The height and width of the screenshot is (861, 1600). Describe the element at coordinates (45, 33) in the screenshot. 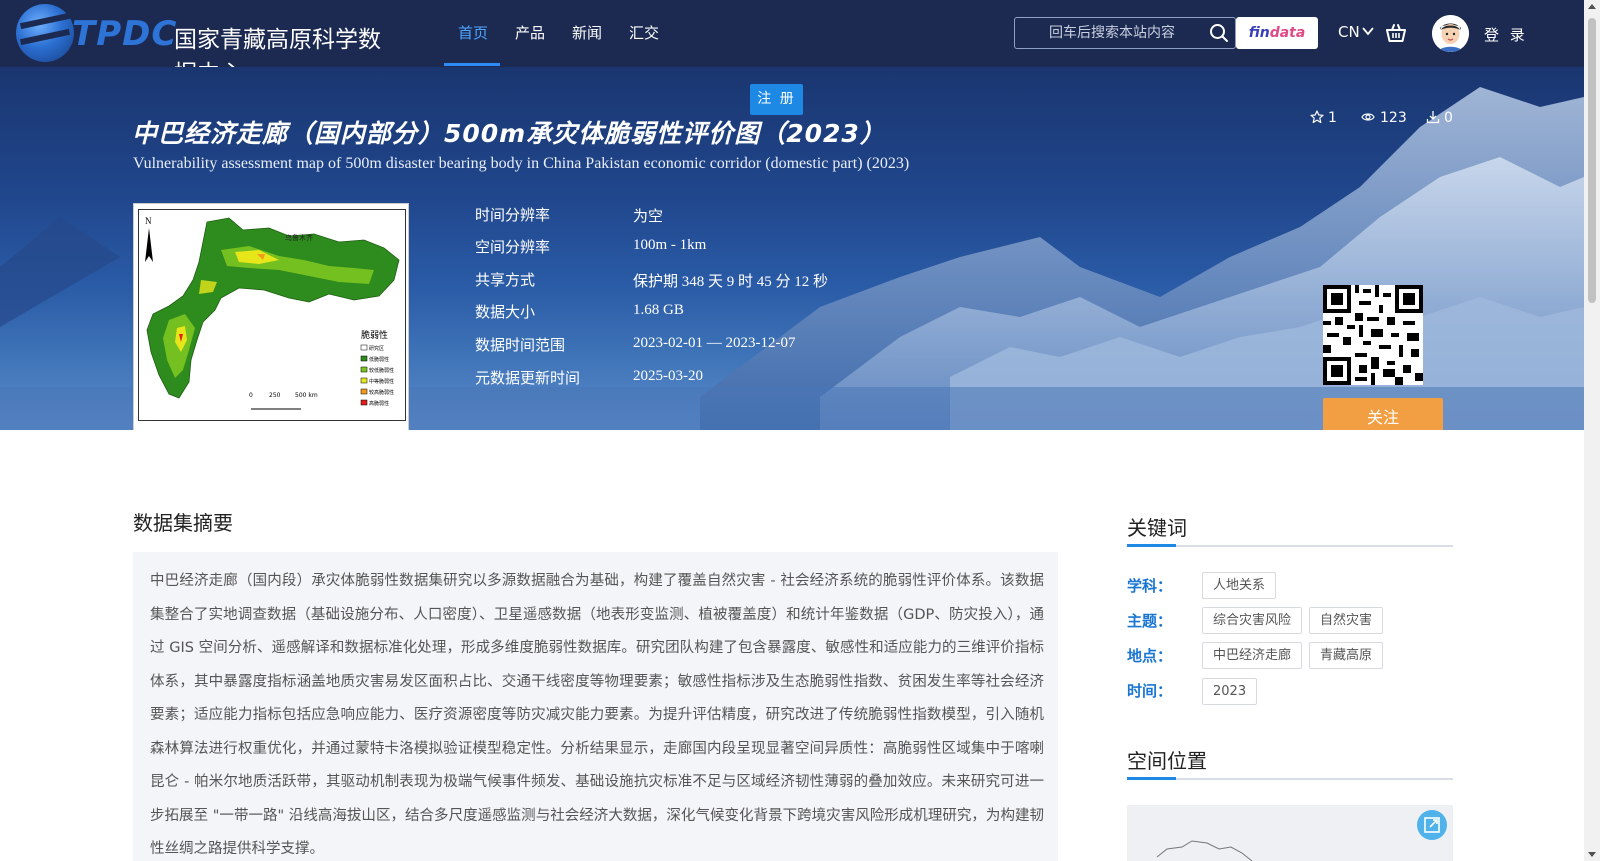

I see `globe-logo-icon` at that location.